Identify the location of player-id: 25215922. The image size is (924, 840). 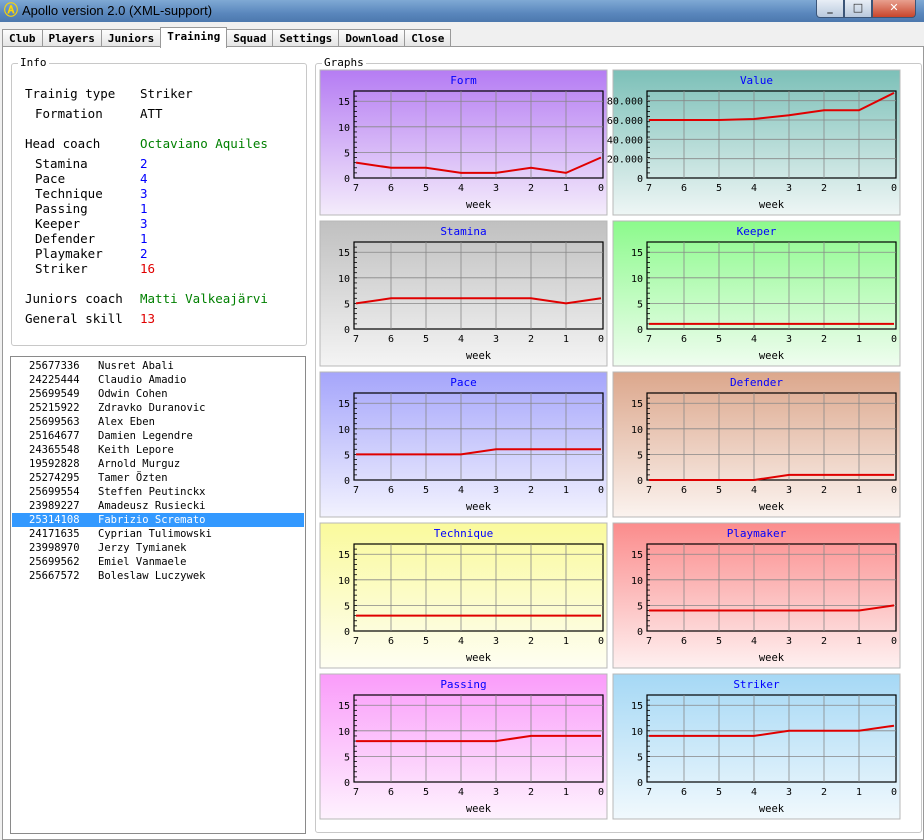
(54, 408).